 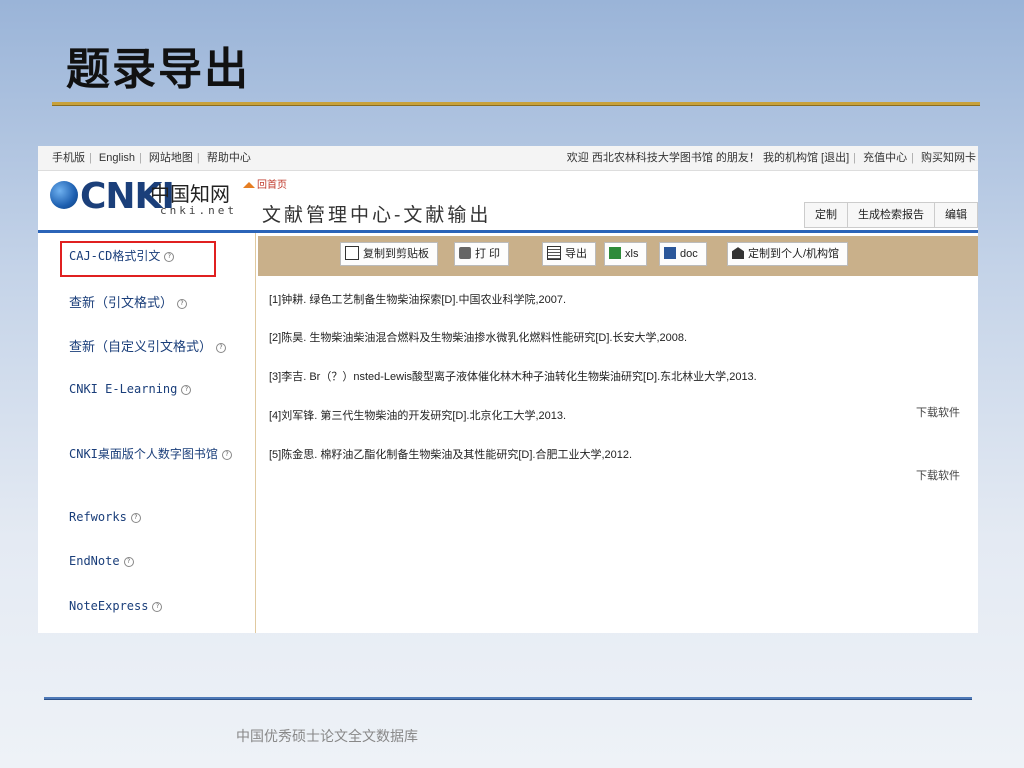 What do you see at coordinates (148, 345) in the screenshot?
I see `sidebar-item-novelty-custom: 查新（自定义引文格式）?` at bounding box center [148, 345].